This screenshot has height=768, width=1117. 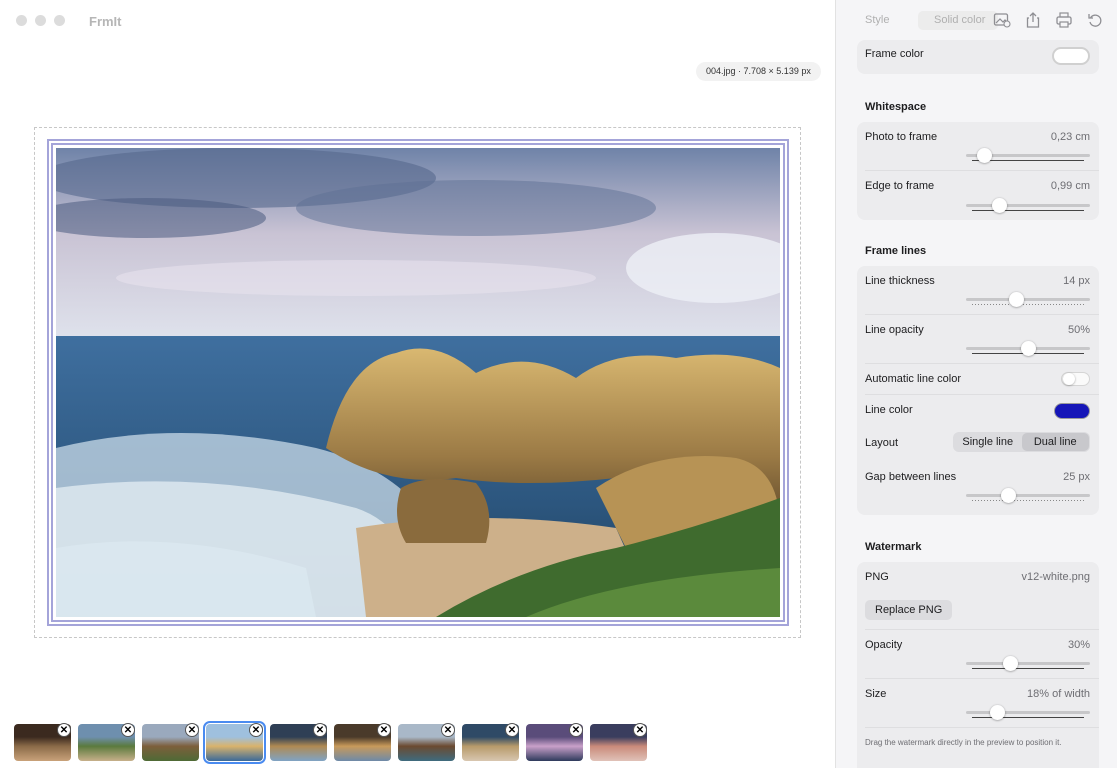 I want to click on photo-to-frame-label: Photo to frame, so click(x=901, y=137).